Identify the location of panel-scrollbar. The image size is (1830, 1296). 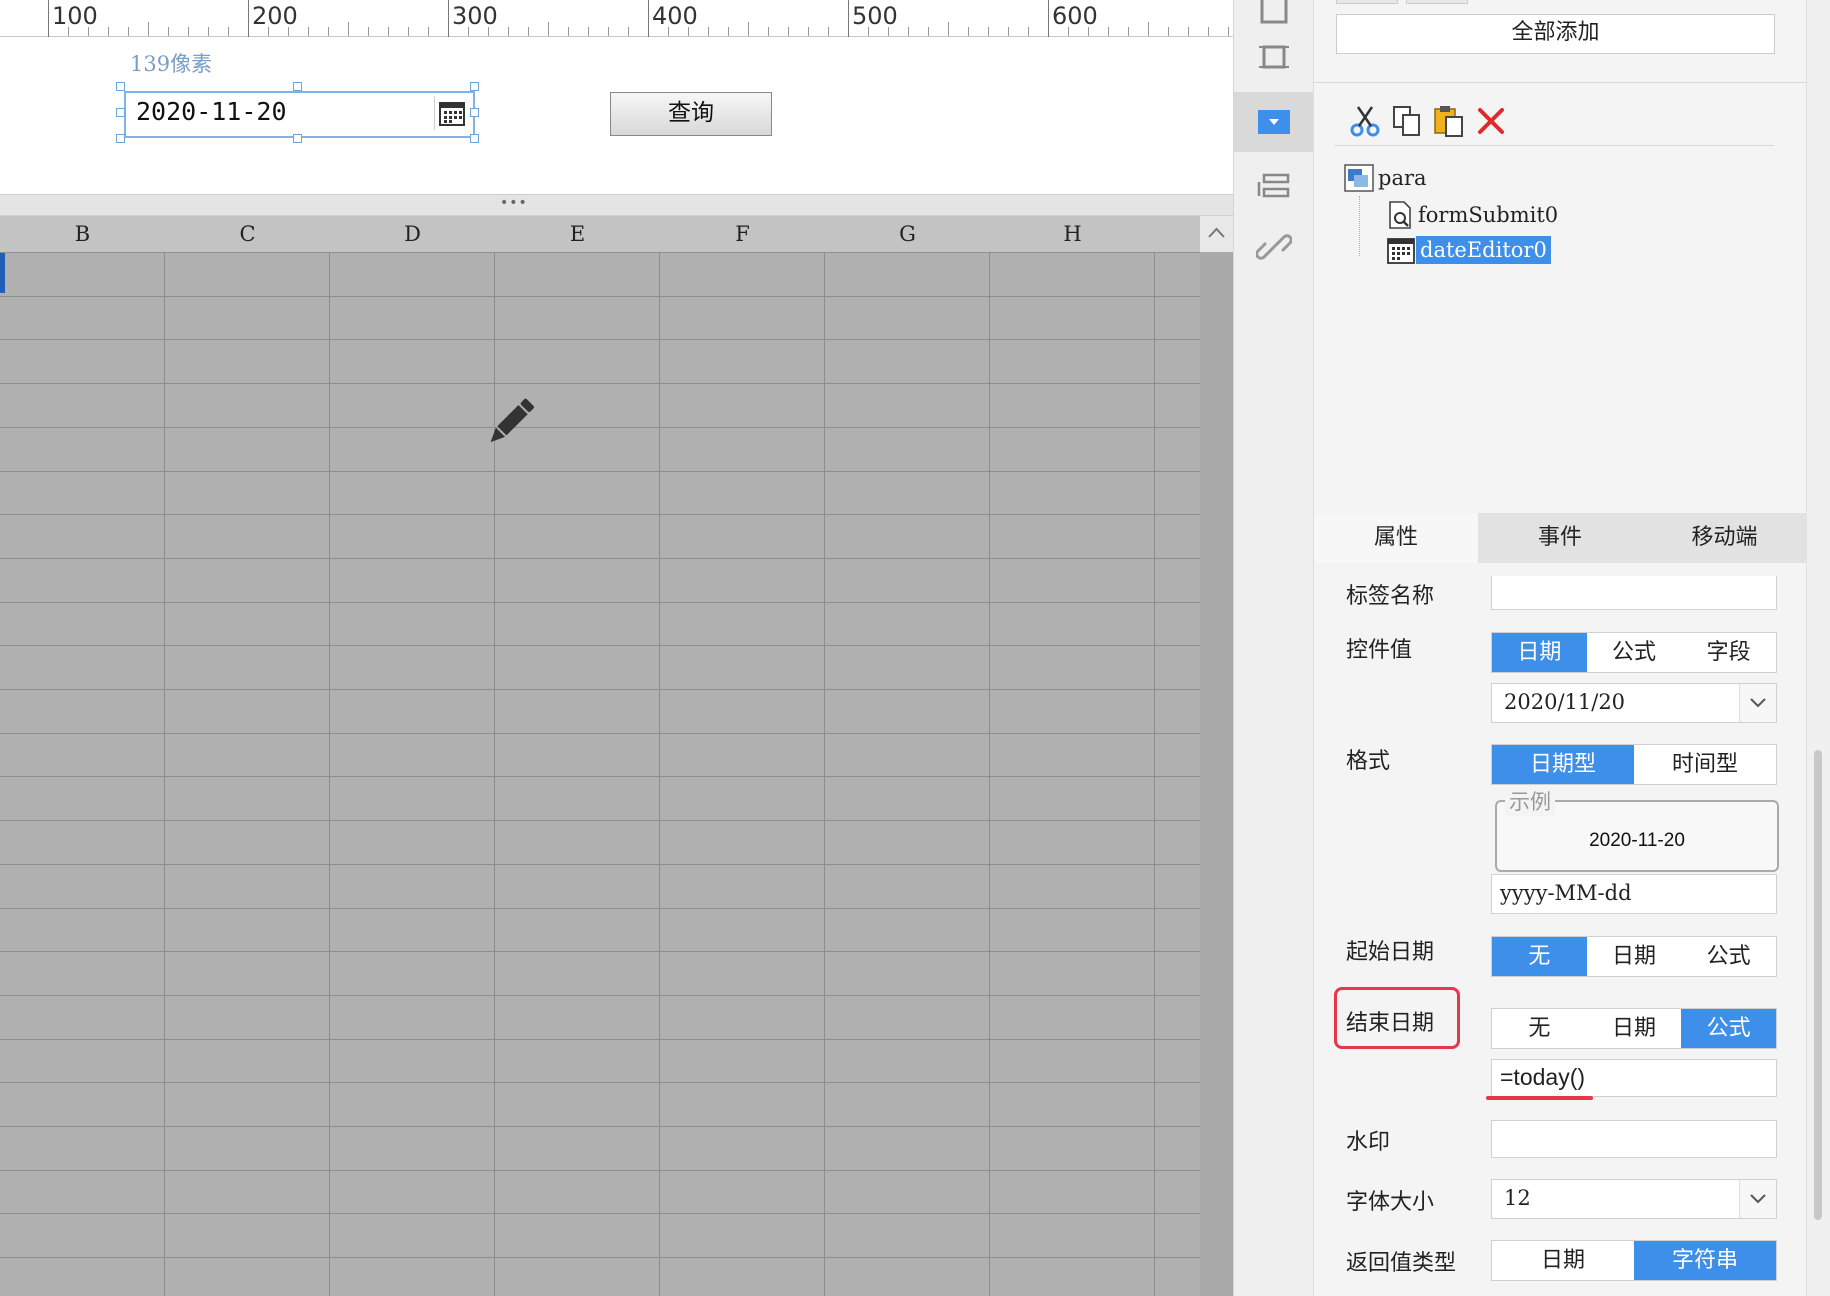
(1818, 648).